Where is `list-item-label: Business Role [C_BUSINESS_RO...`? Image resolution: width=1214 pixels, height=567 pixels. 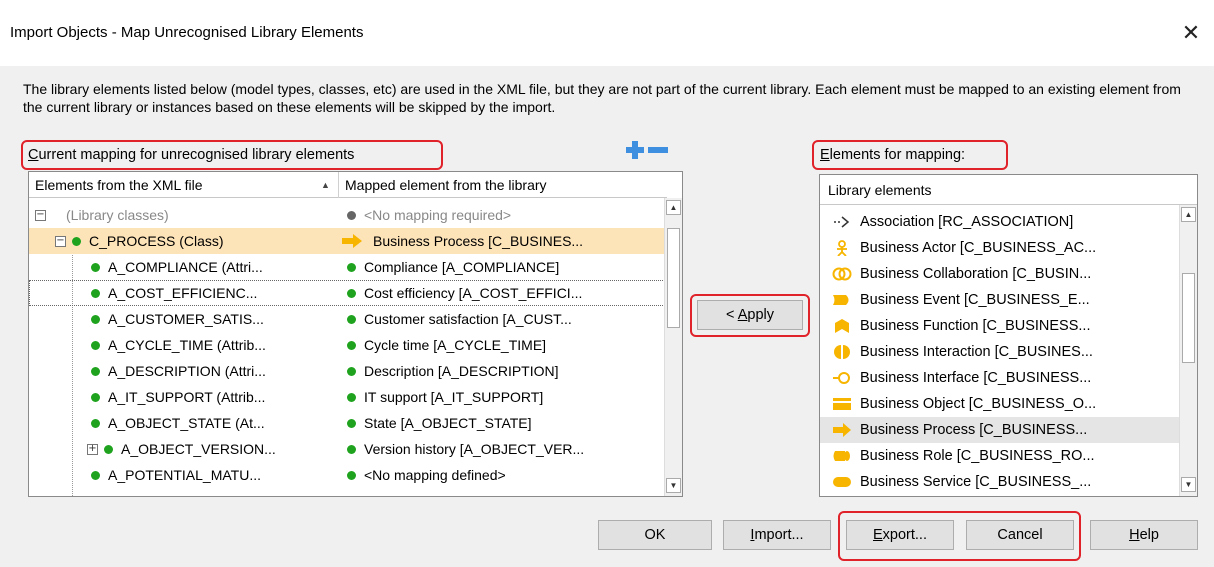
list-item-label: Business Role [C_BUSINESS_RO... is located at coordinates (977, 456).